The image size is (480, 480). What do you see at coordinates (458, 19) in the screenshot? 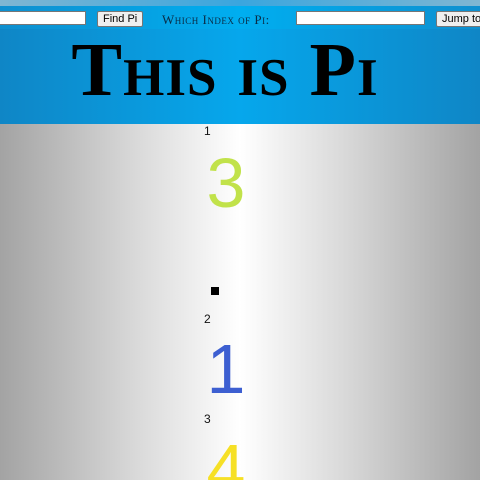
I see `jump-to-button: Jump to` at bounding box center [458, 19].